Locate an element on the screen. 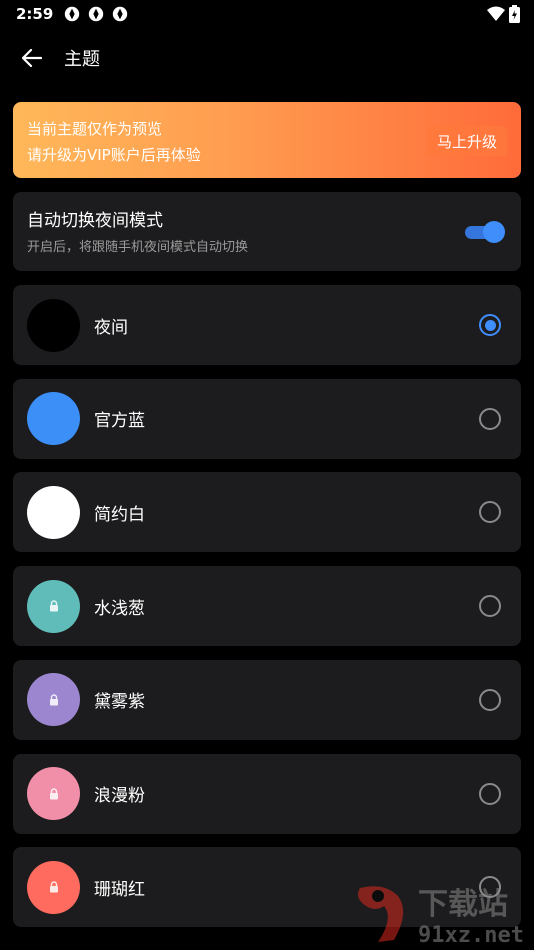 The height and width of the screenshot is (950, 534). theme-name: 浪漫粉 is located at coordinates (119, 796).